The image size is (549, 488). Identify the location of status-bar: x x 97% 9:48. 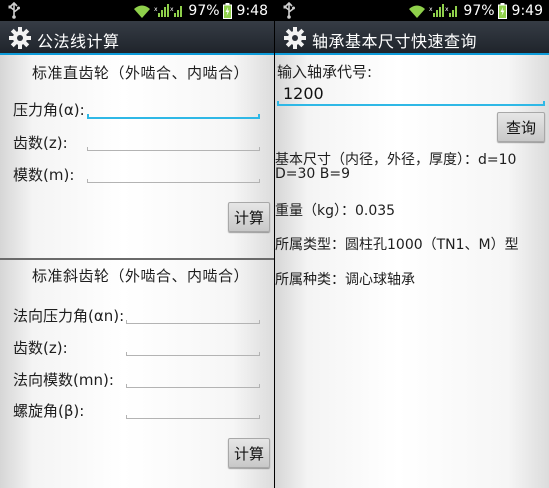
(137, 10).